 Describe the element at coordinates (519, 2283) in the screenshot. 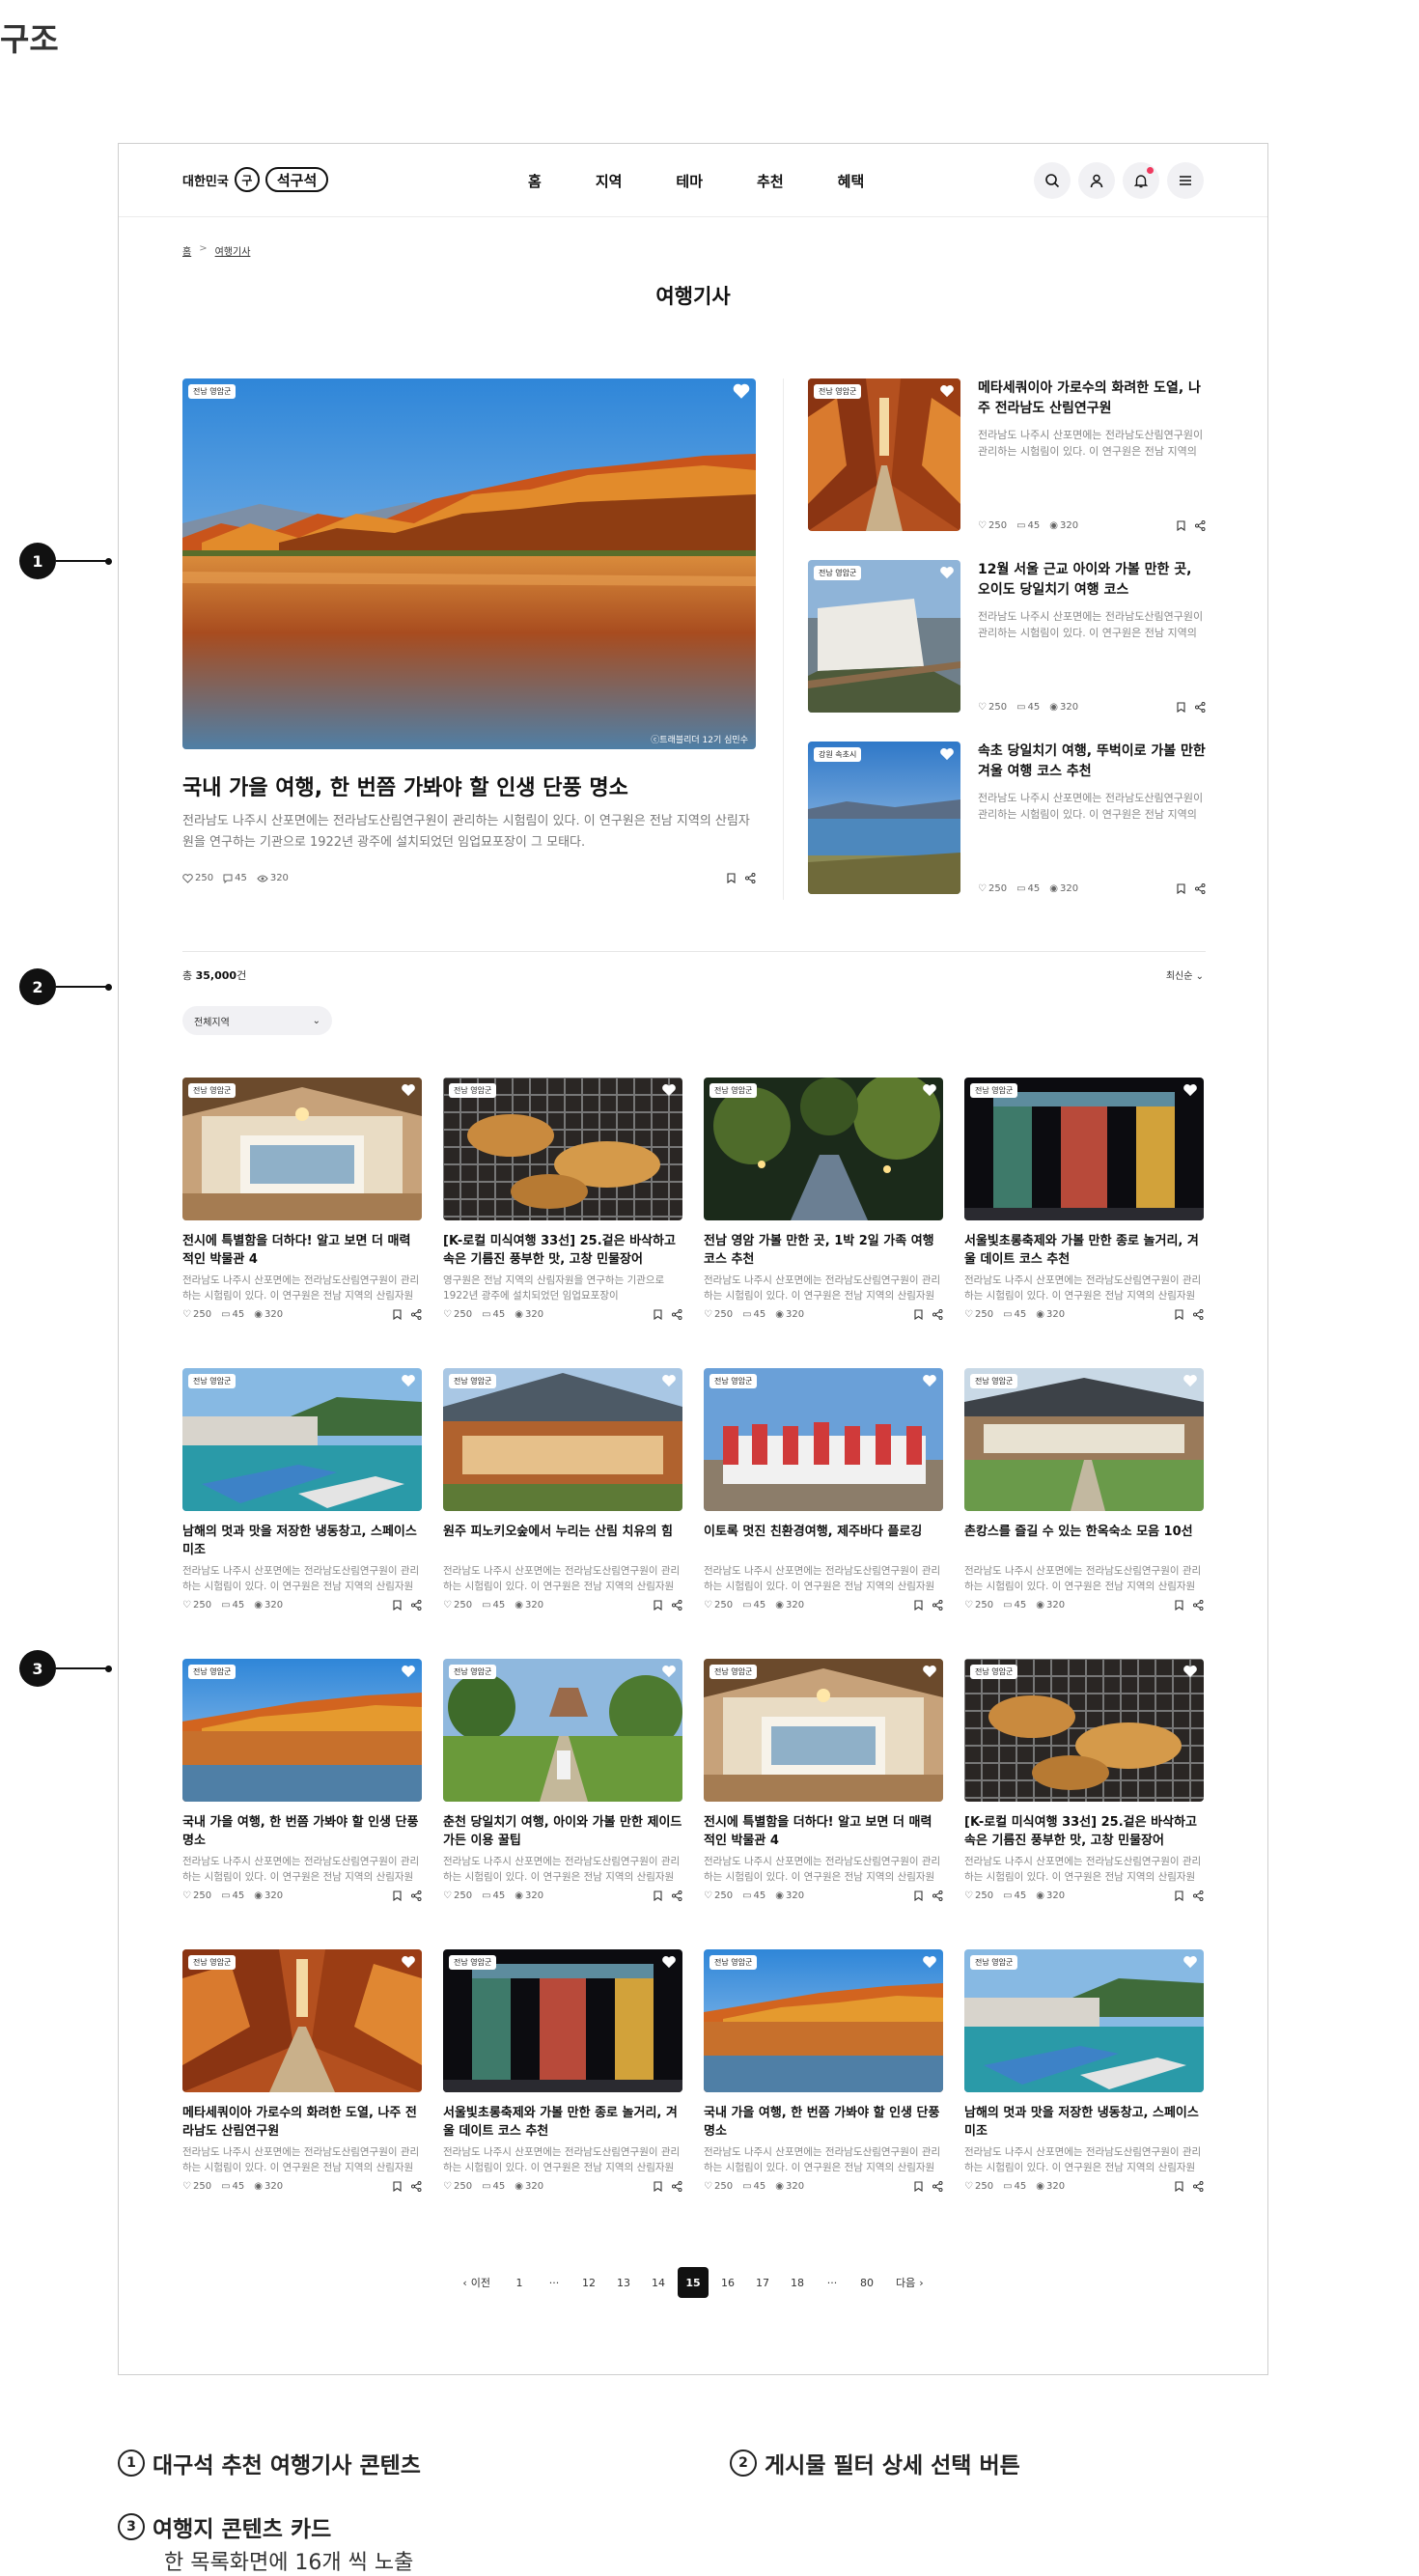

I see `page-1: 1` at that location.